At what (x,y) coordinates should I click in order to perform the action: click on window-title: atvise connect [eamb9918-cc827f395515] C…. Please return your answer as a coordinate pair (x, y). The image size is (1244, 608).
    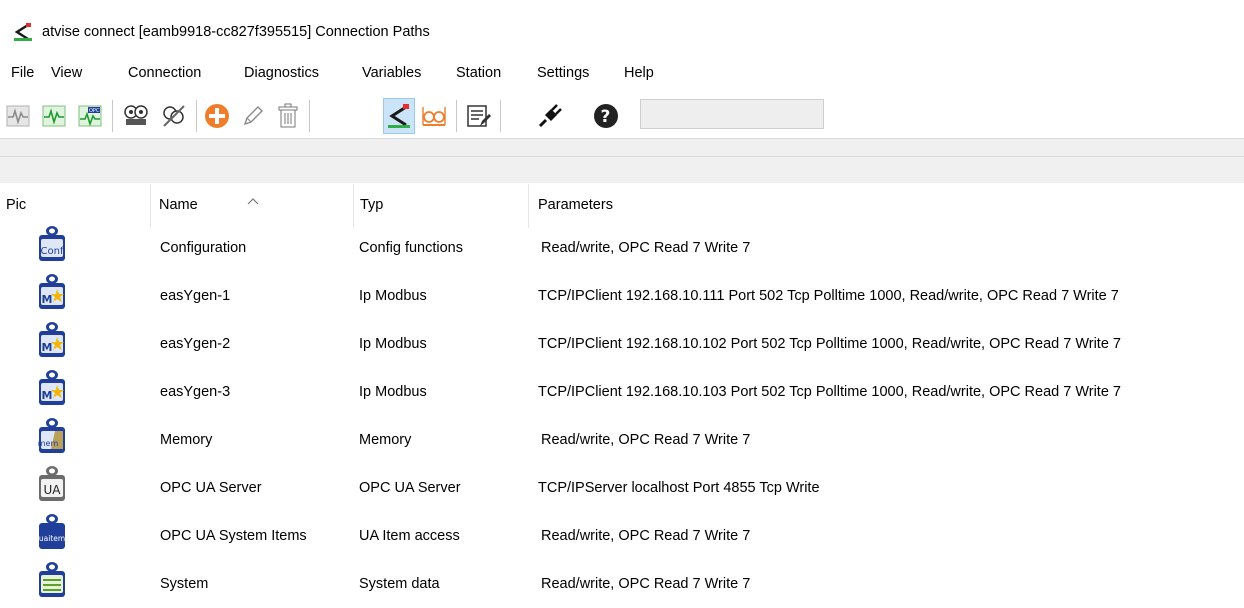
    Looking at the image, I should click on (236, 32).